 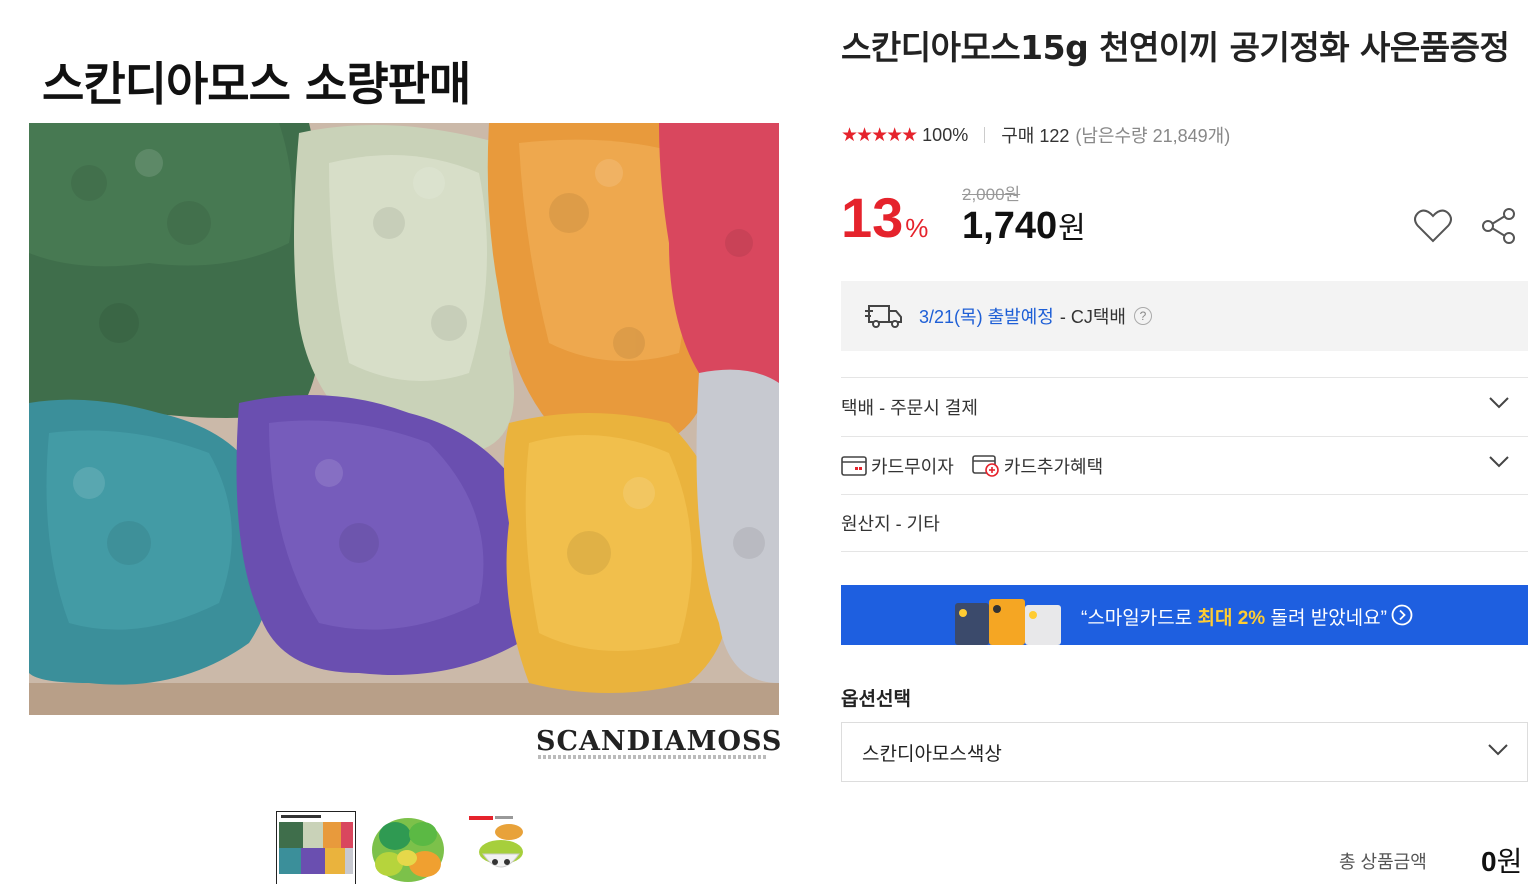 I want to click on card-interest-free: 카드무이자, so click(x=897, y=466).